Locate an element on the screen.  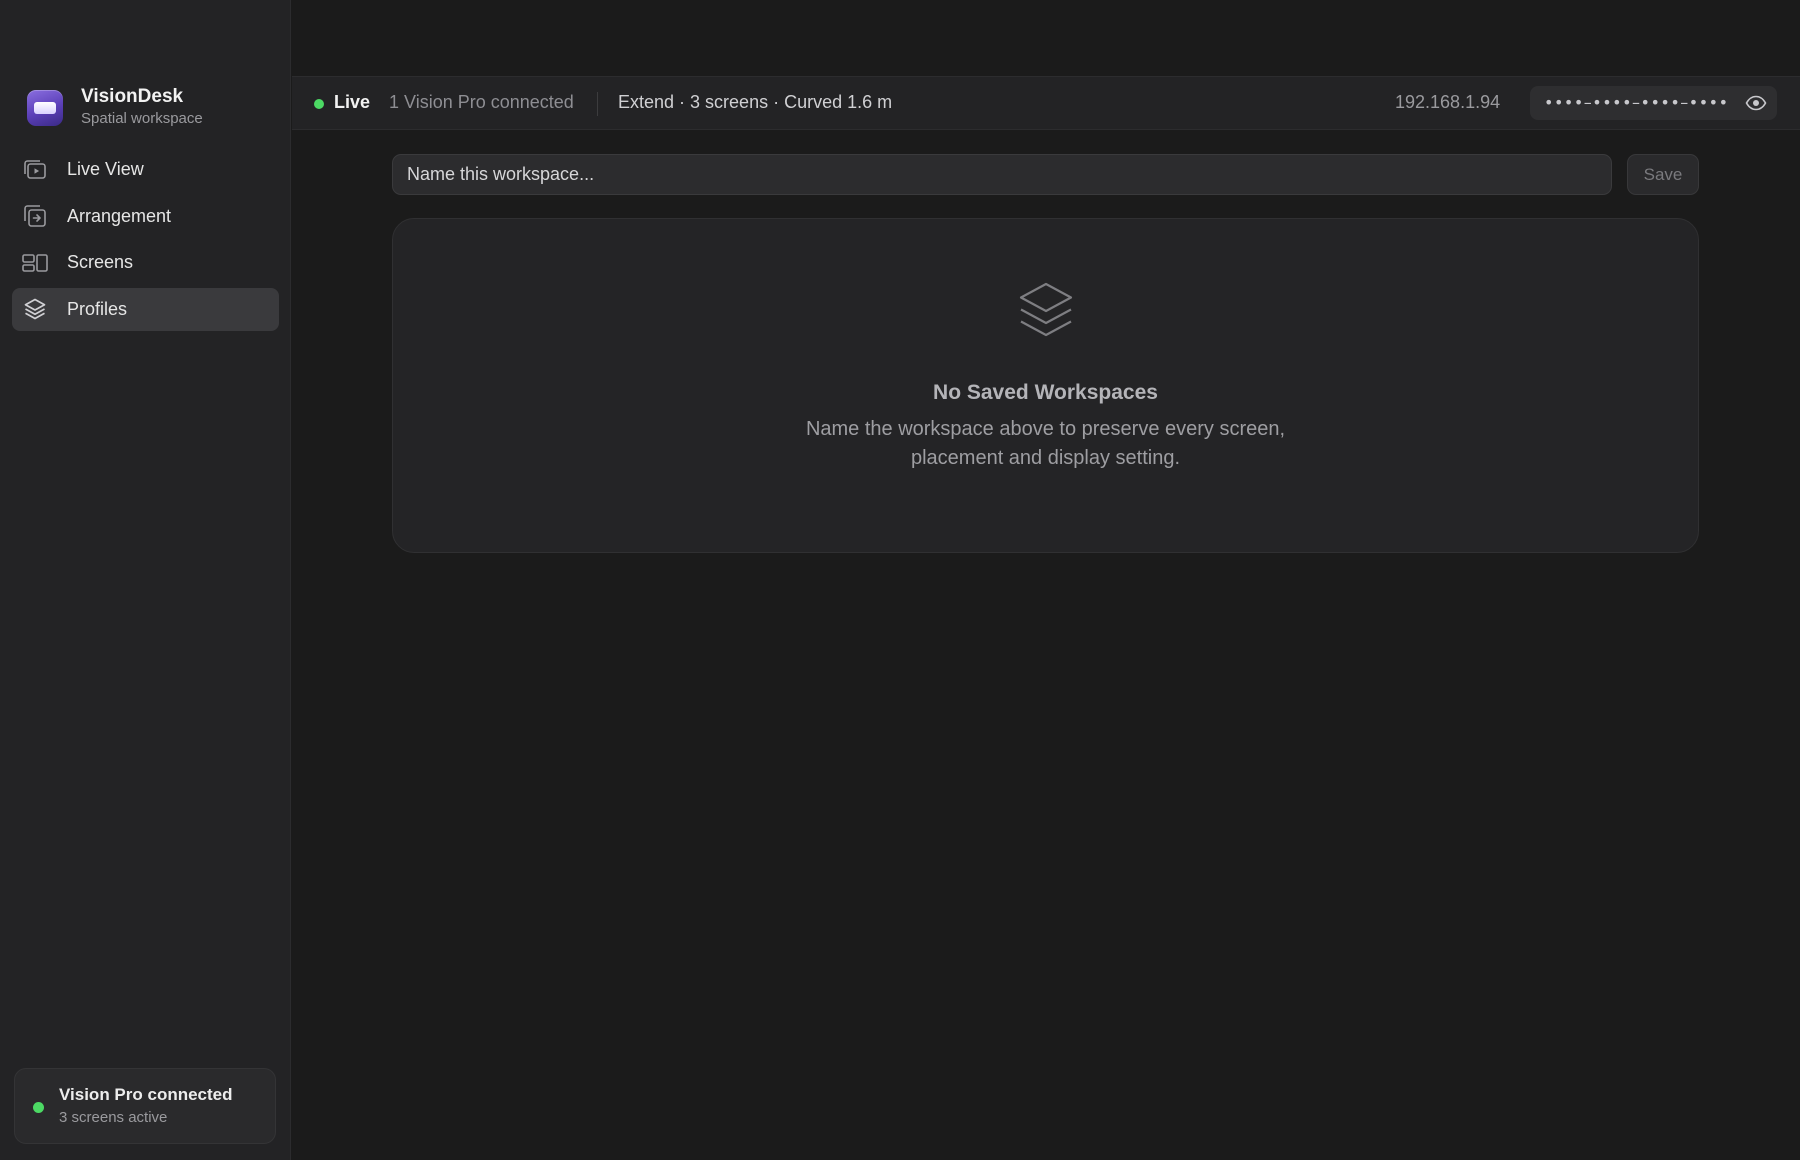
live-view-icon is located at coordinates (35, 170).